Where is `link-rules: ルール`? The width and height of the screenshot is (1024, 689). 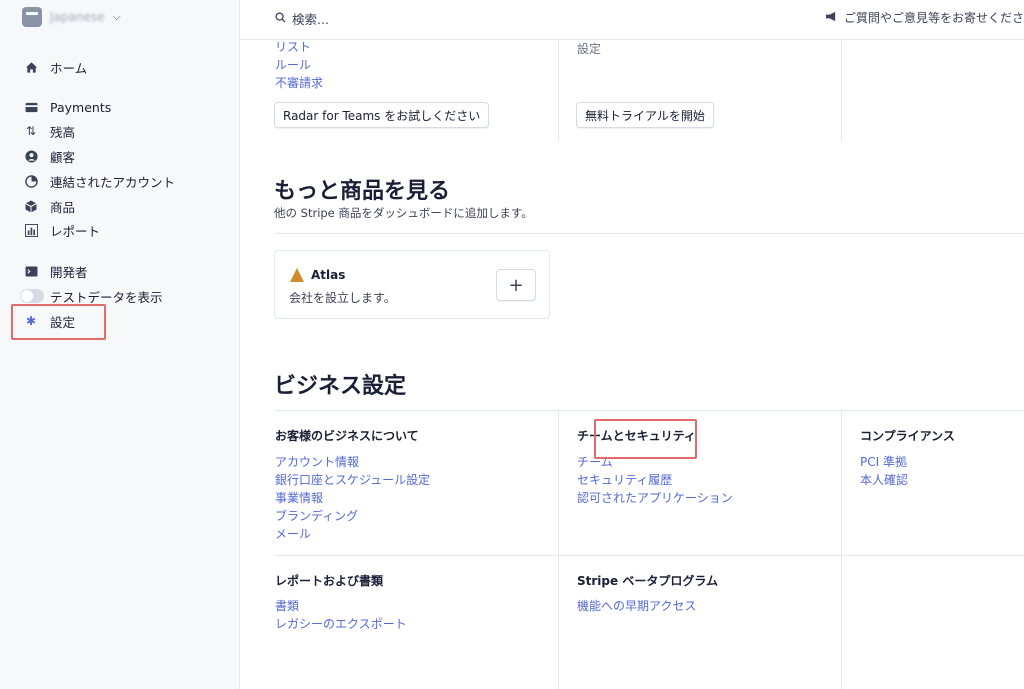 link-rules: ルール is located at coordinates (299, 65).